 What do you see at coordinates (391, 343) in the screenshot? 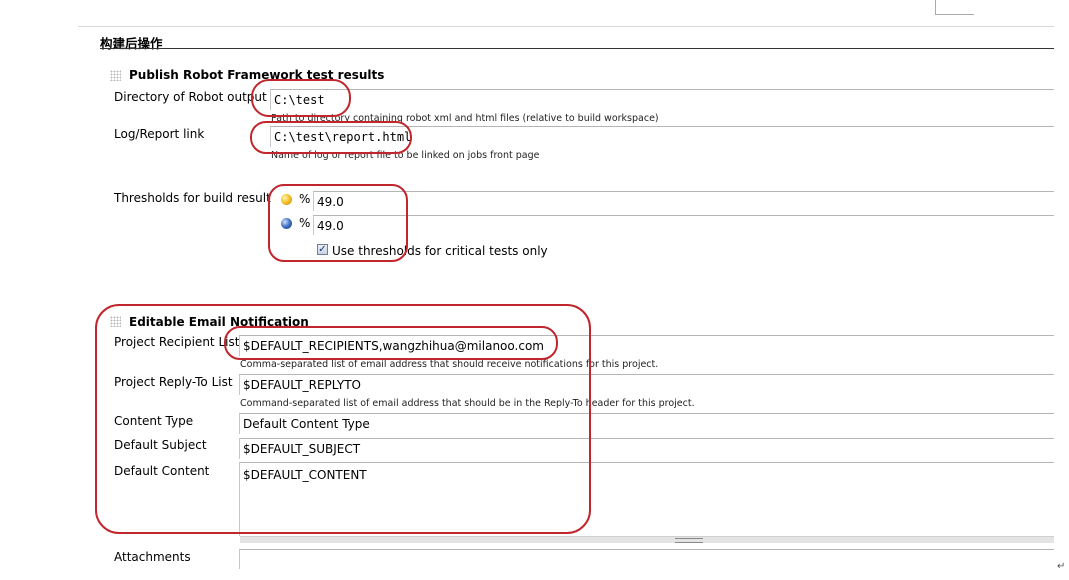
I see `annotation-recipient` at bounding box center [391, 343].